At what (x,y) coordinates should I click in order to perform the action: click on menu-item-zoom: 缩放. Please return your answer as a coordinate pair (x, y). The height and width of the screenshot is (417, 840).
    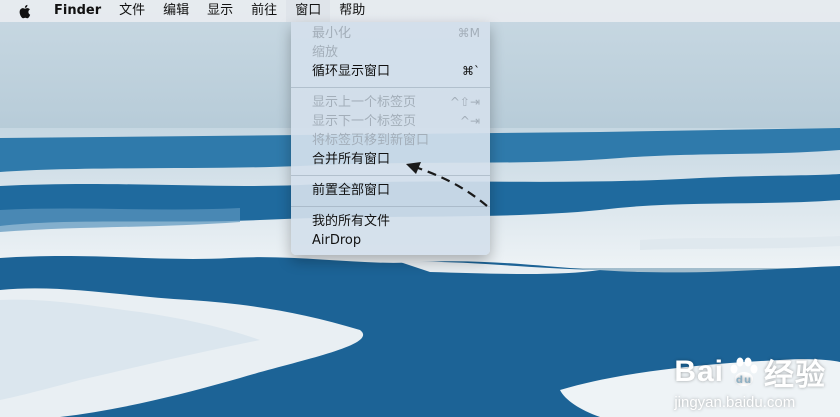
    Looking at the image, I should click on (390, 52).